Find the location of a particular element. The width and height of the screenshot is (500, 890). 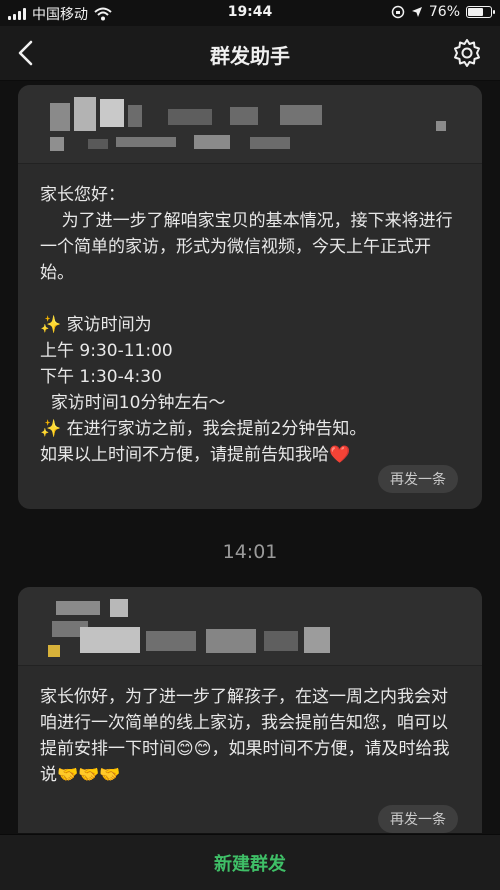

bottom-bar: 新建群发 is located at coordinates (250, 862).